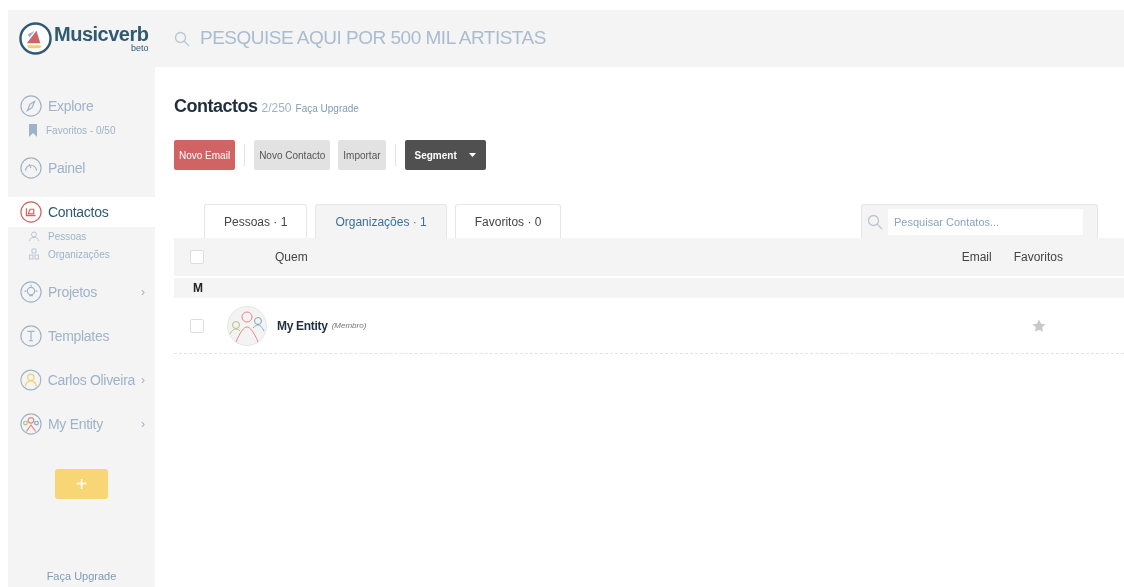 This screenshot has width=1124, height=587. Describe the element at coordinates (31, 106) in the screenshot. I see `compass-icon` at that location.